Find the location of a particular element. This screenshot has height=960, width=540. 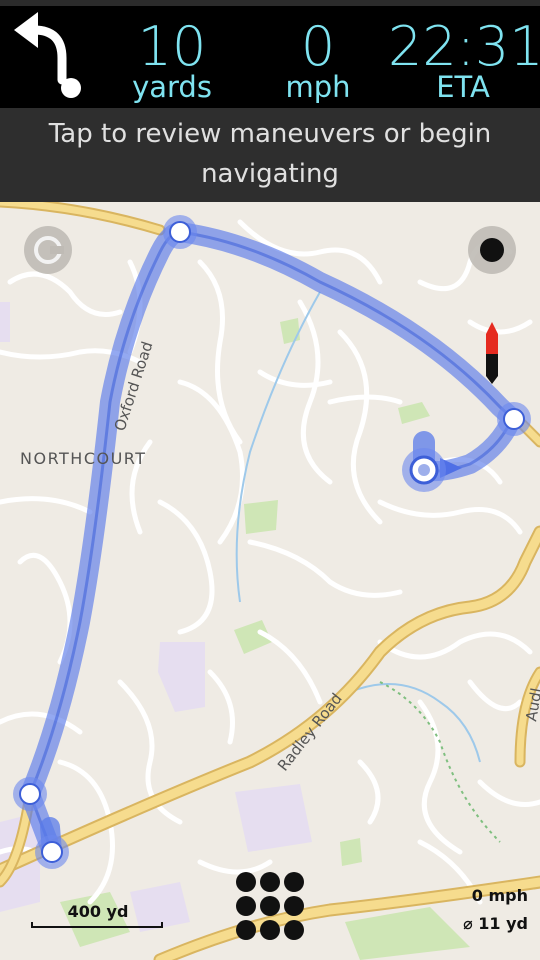

menu-grid-icon is located at coordinates (270, 906).